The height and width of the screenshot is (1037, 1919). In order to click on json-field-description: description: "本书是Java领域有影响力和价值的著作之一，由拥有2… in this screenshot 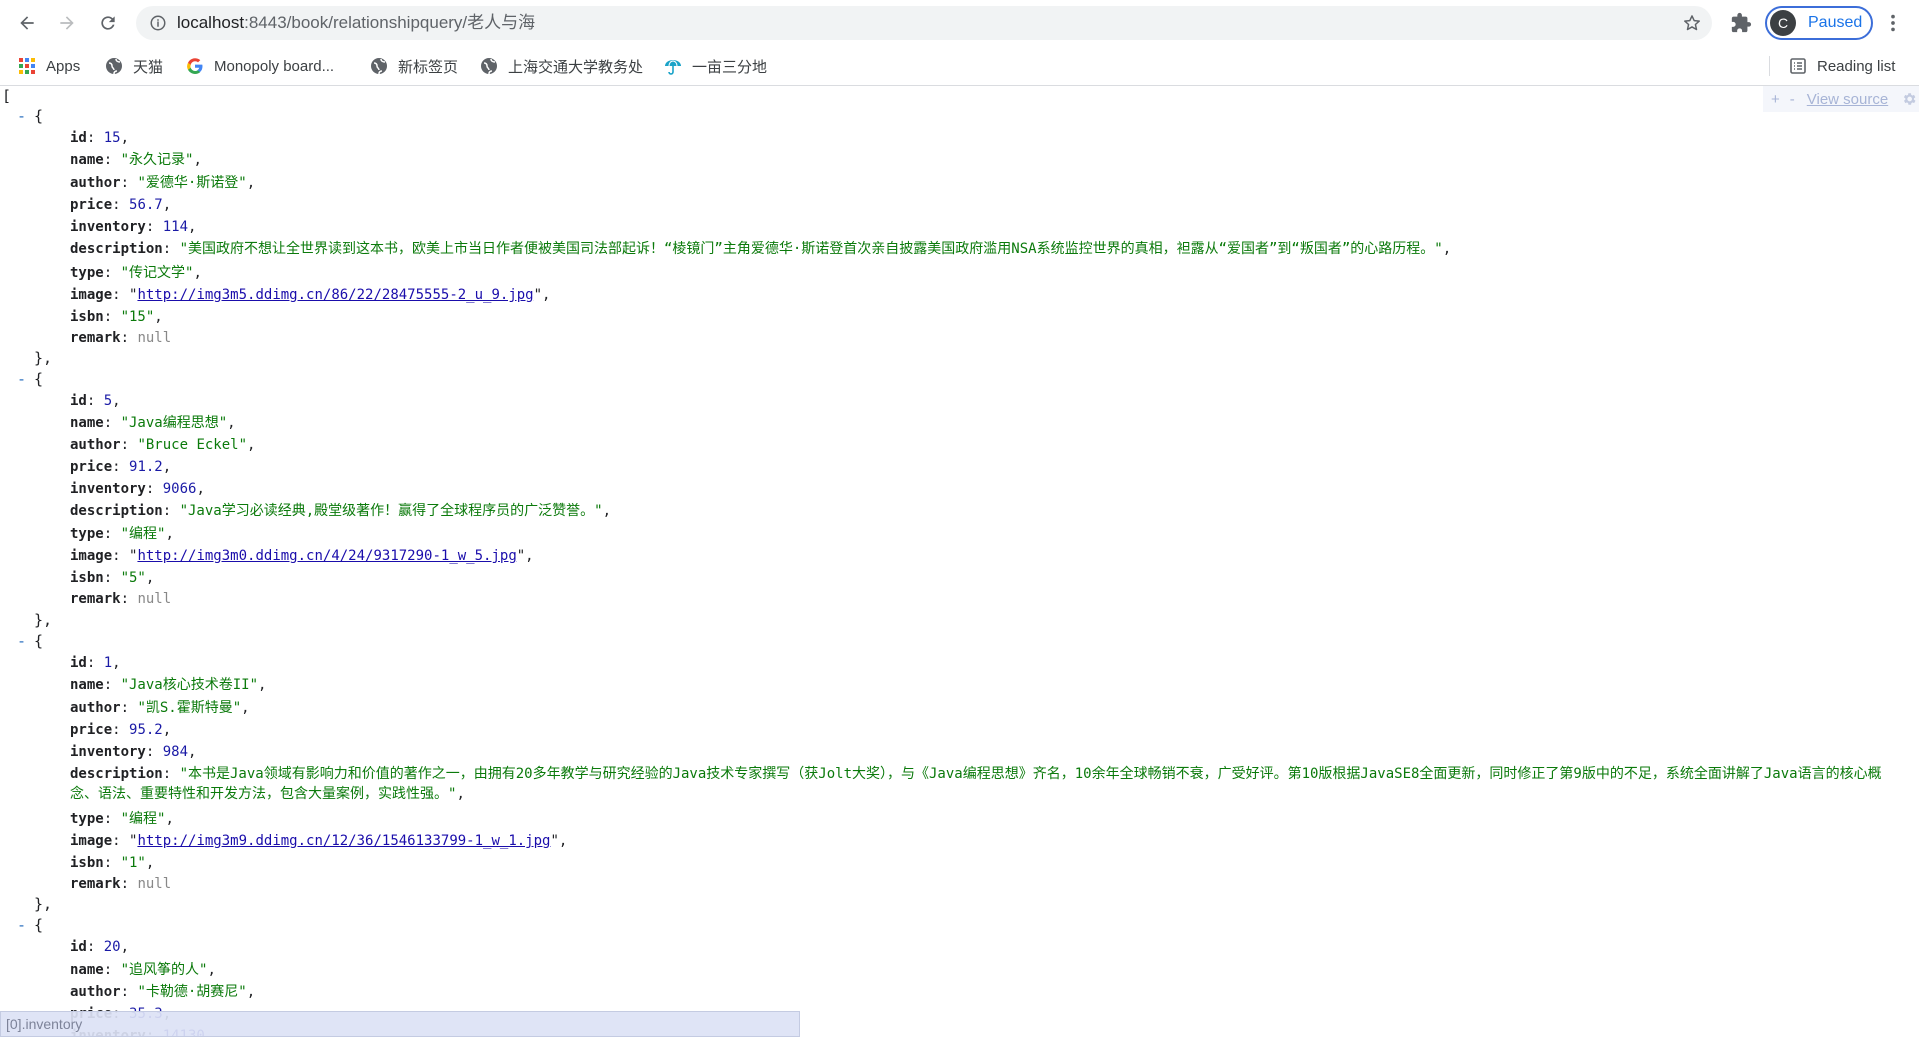, I will do `click(976, 784)`.